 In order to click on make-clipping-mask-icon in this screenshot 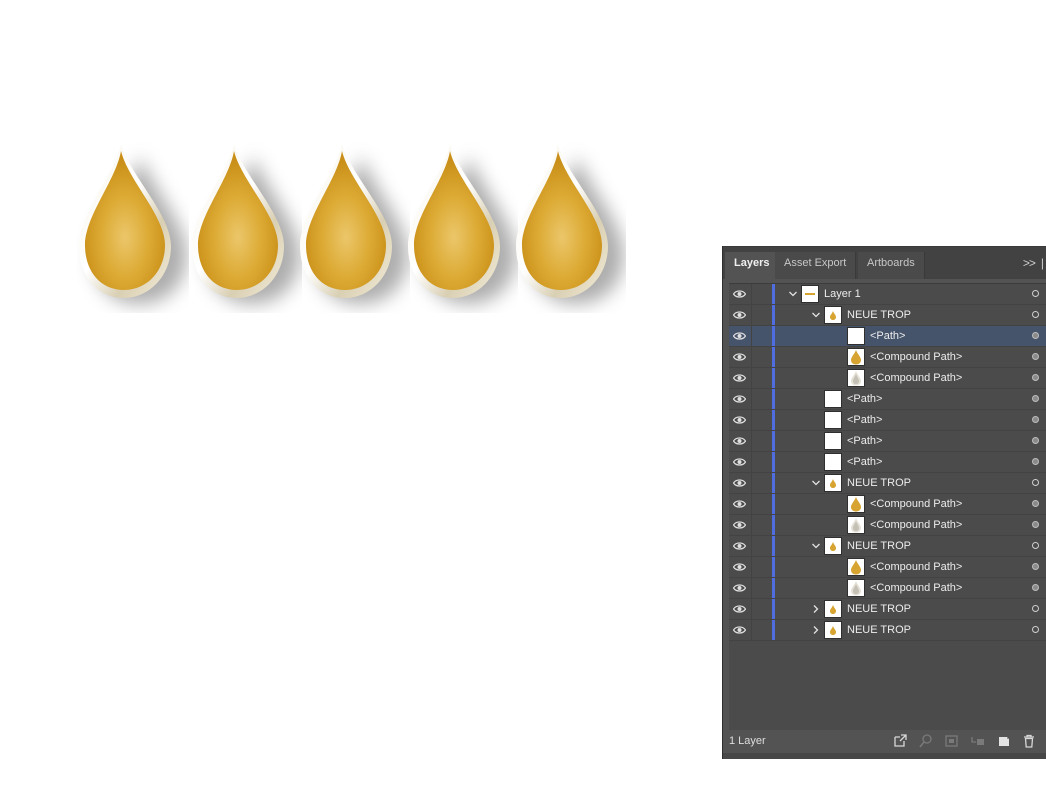, I will do `click(952, 741)`.